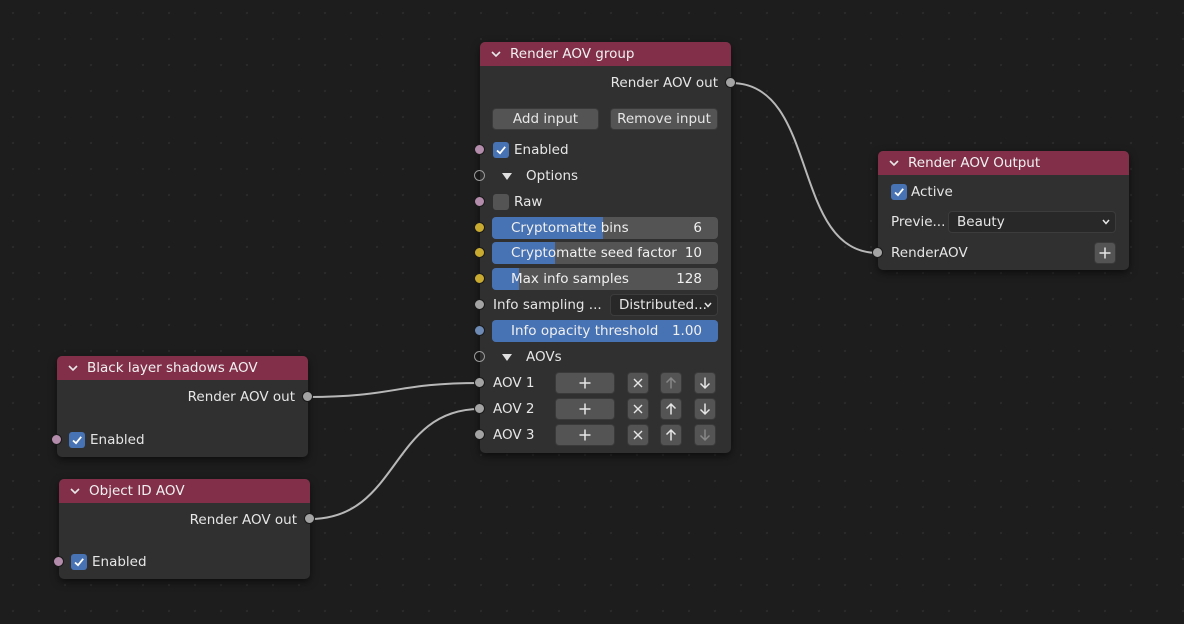 This screenshot has width=1184, height=624. I want to click on active-checkbox, so click(899, 192).